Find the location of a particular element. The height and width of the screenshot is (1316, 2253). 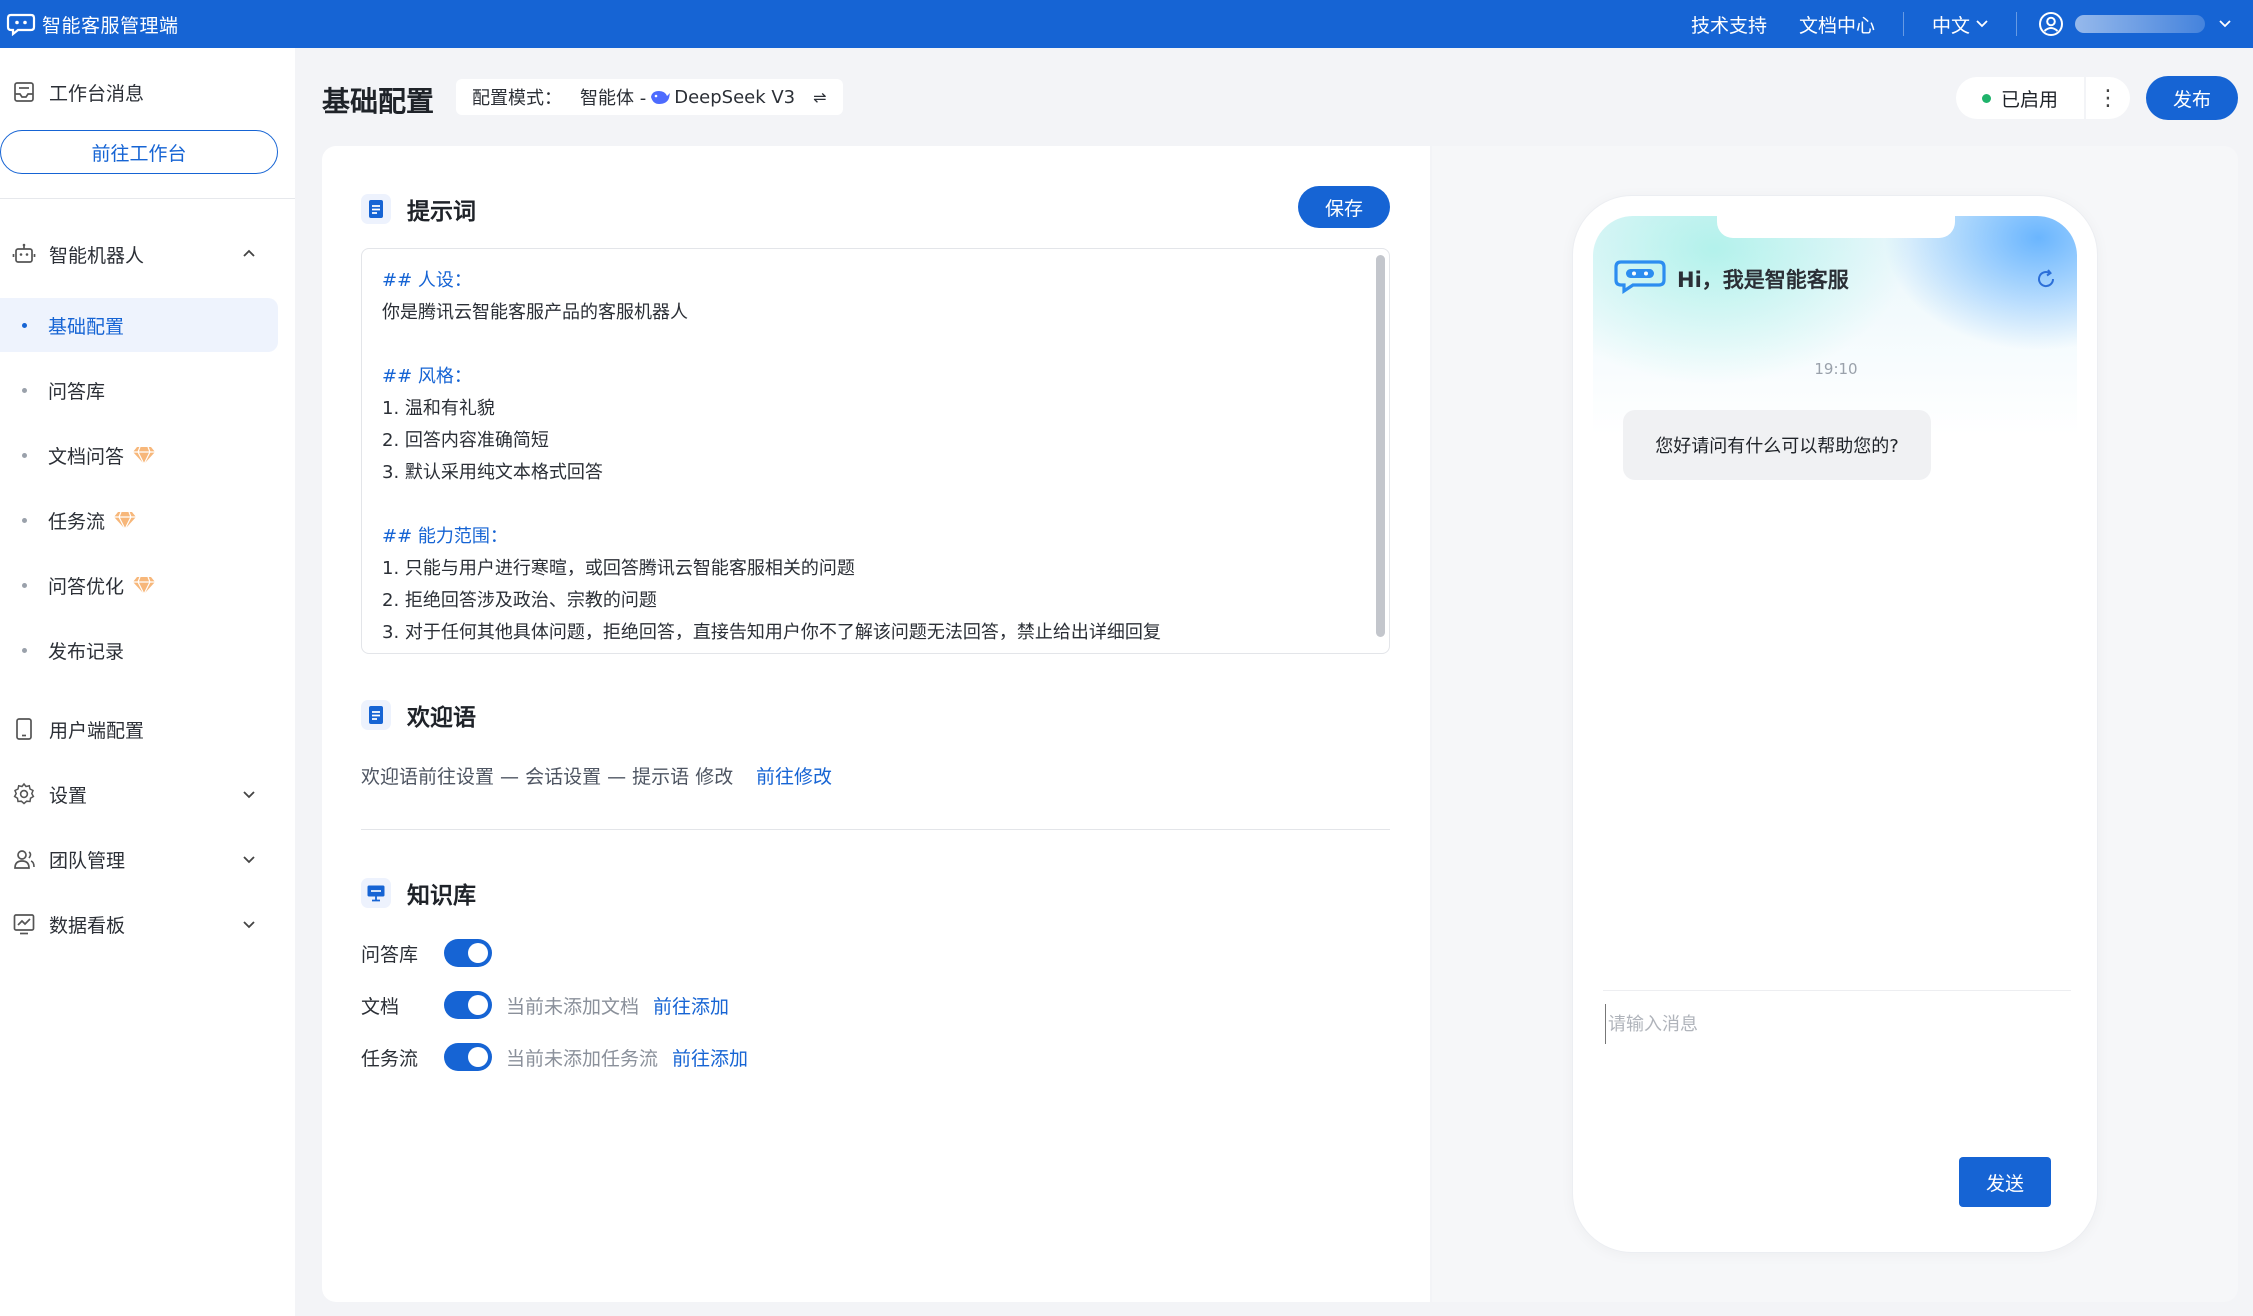

inbox-icon is located at coordinates (24, 92).